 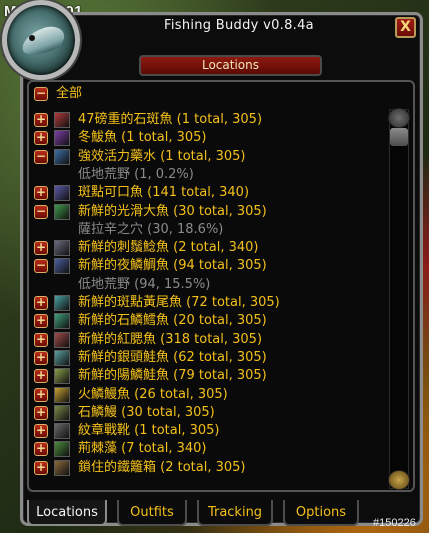 What do you see at coordinates (142, 137) in the screenshot?
I see `fish-label: 冬鮁魚 (1 total, 305)` at bounding box center [142, 137].